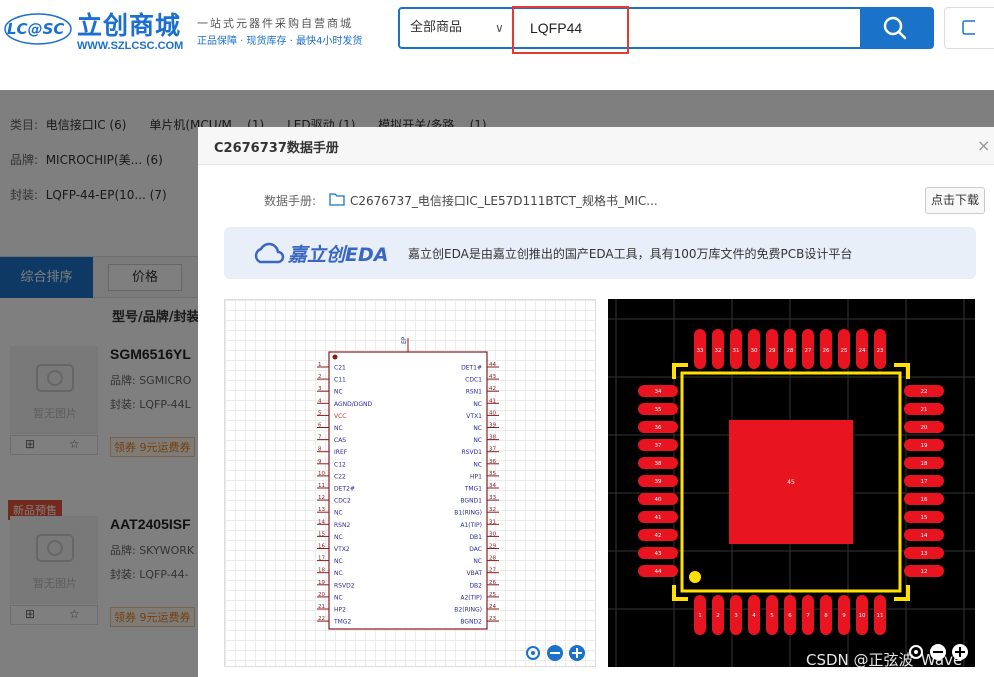 The image size is (994, 677). What do you see at coordinates (404, 340) in the screenshot?
I see `pin-name-ep: EP` at bounding box center [404, 340].